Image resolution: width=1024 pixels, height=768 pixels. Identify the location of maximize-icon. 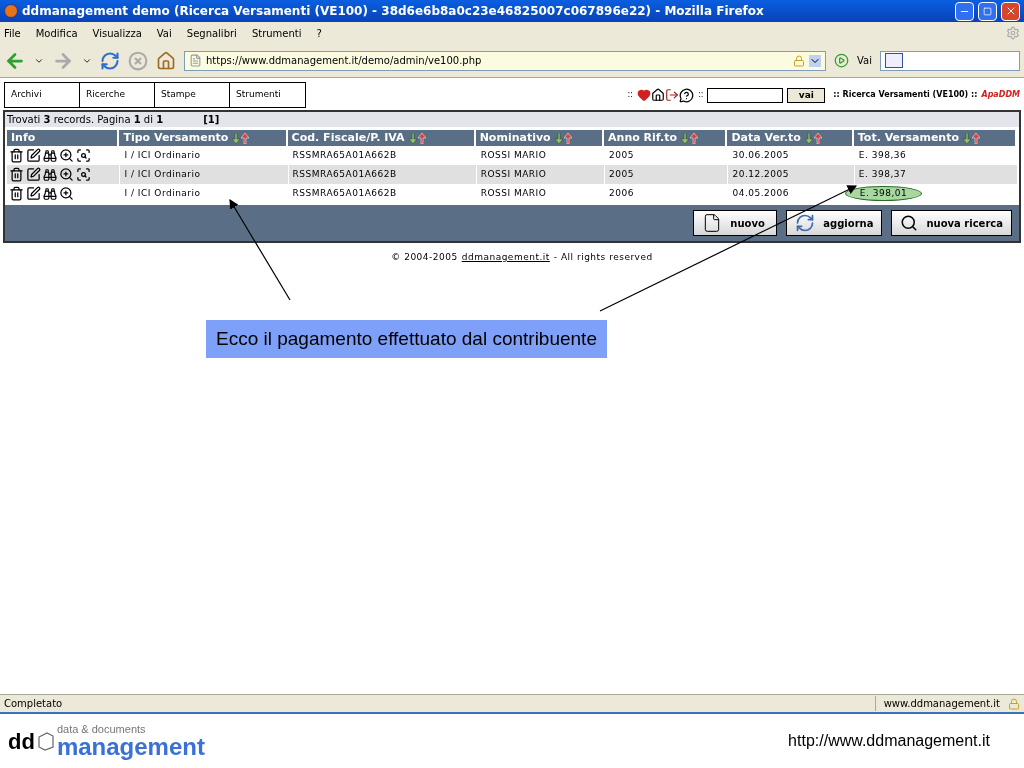
(987, 11).